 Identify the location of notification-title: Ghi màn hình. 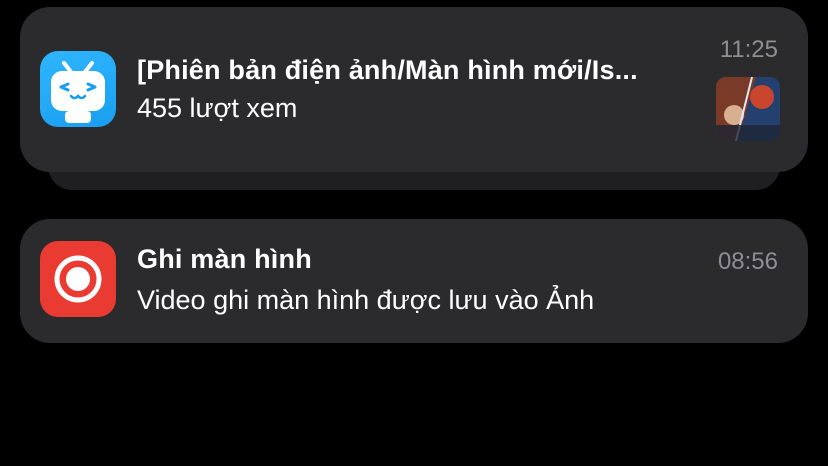
(224, 259).